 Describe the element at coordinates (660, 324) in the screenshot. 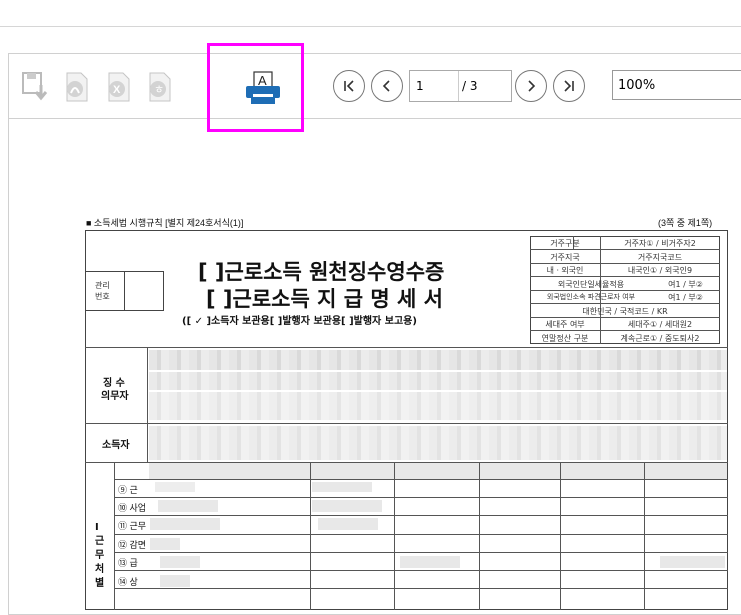

I see `info-value-household: 세대주① / 세대원2` at that location.